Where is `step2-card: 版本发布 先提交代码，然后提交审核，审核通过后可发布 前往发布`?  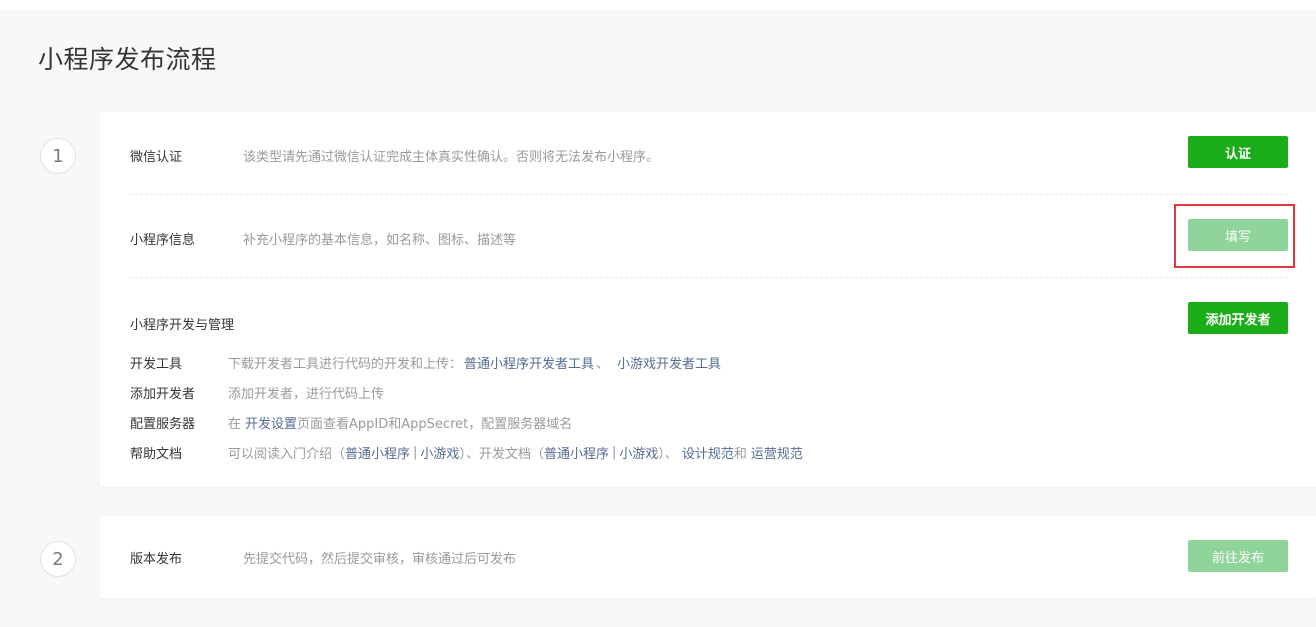
step2-card: 版本发布 先提交代码，然后提交审核，审核通过后可发布 前往发布 is located at coordinates (708, 557).